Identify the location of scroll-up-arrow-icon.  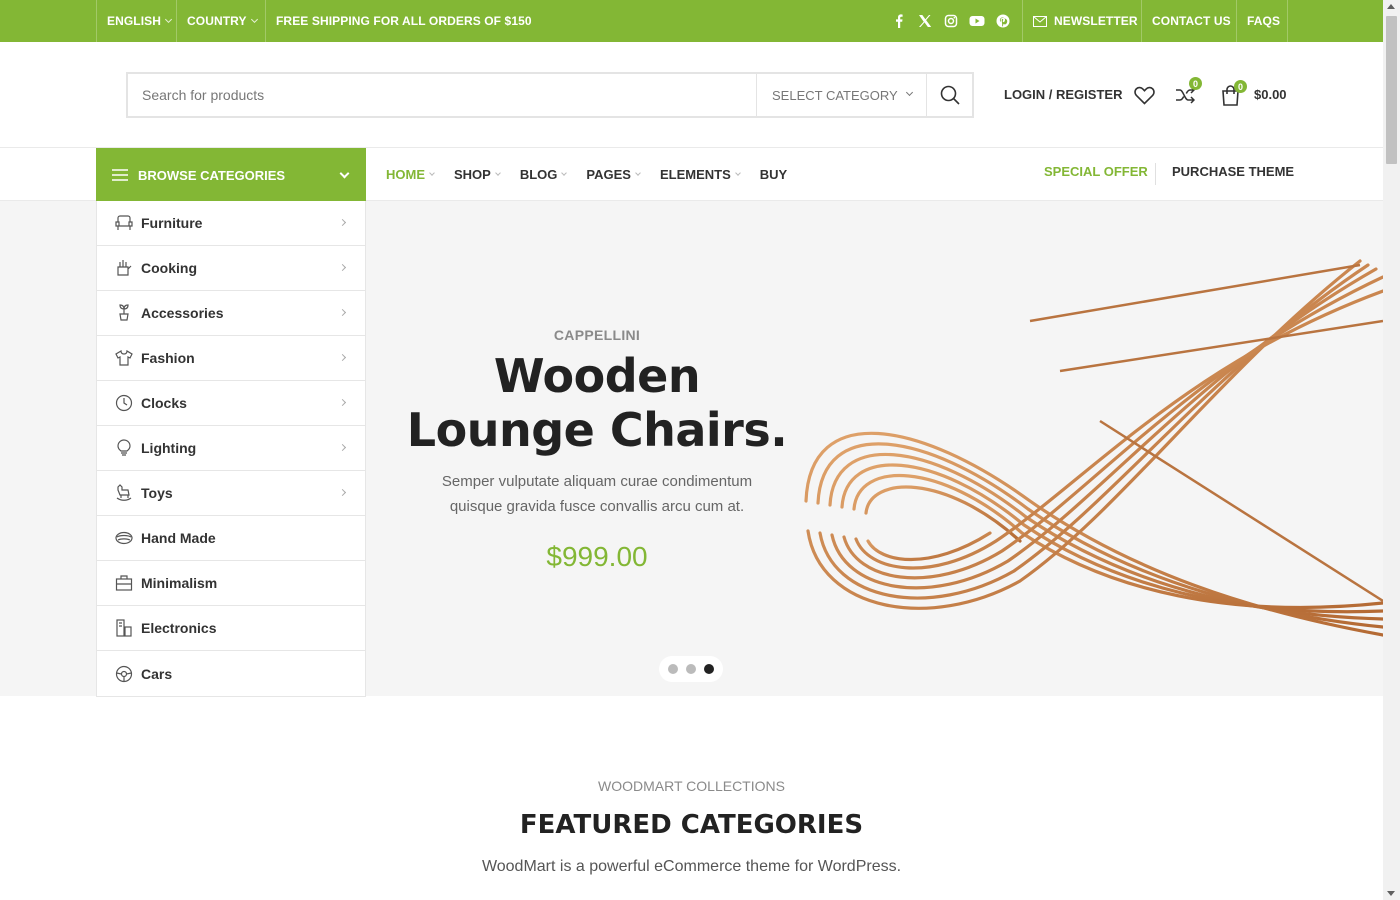
(1391, 6).